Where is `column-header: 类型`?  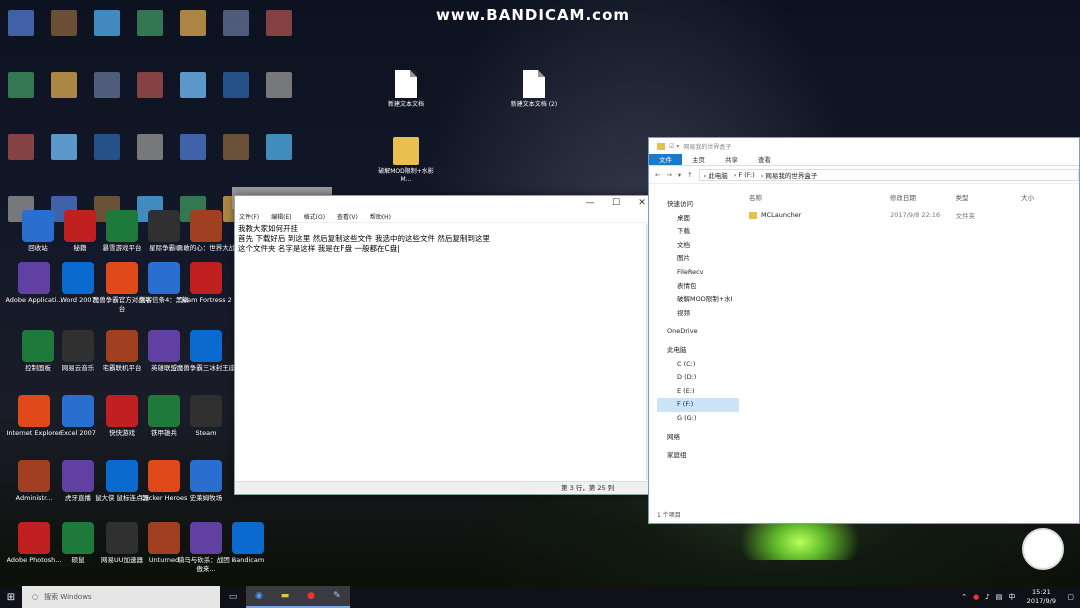
column-header: 类型 is located at coordinates (988, 198).